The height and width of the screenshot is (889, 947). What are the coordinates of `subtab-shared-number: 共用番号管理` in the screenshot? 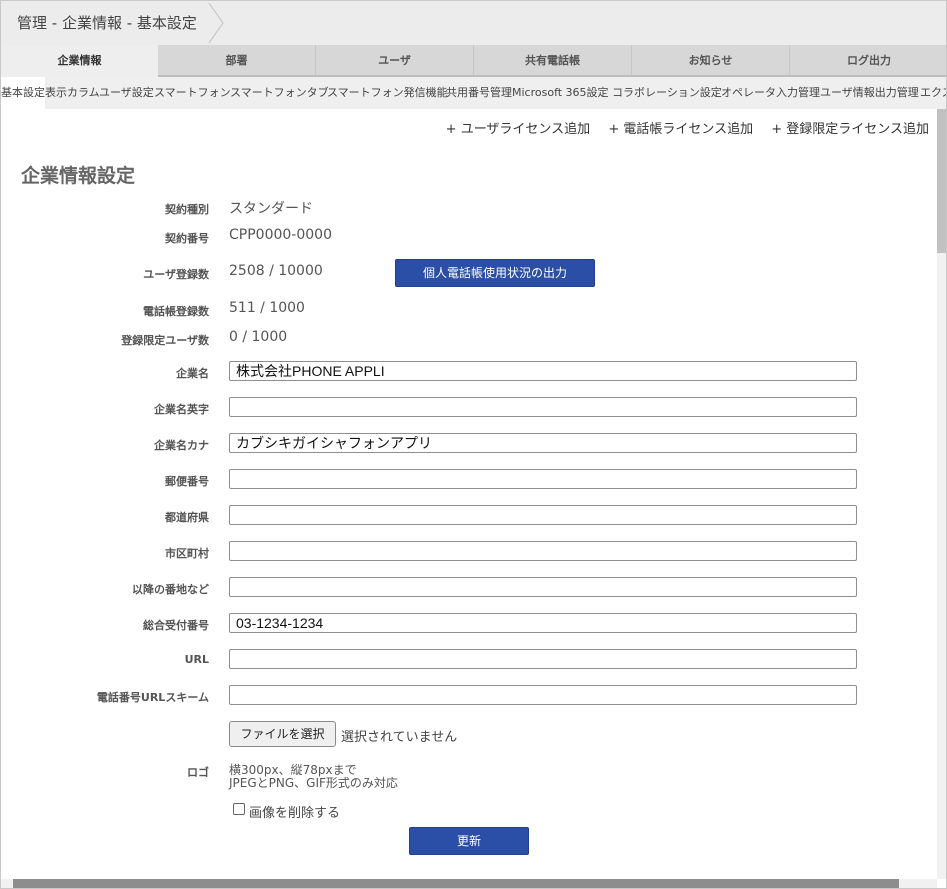 It's located at (479, 93).